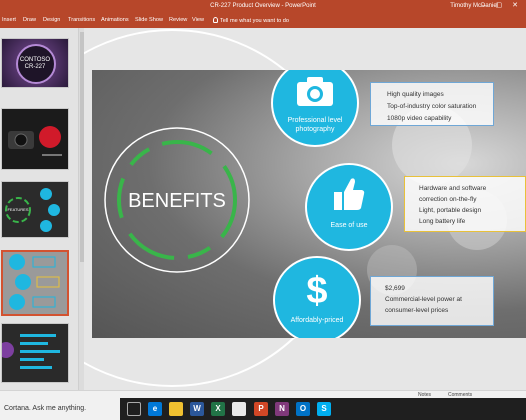 The height and width of the screenshot is (420, 526). Describe the element at coordinates (31, 351) in the screenshot. I see `thumbnail-5-graphic` at that location.